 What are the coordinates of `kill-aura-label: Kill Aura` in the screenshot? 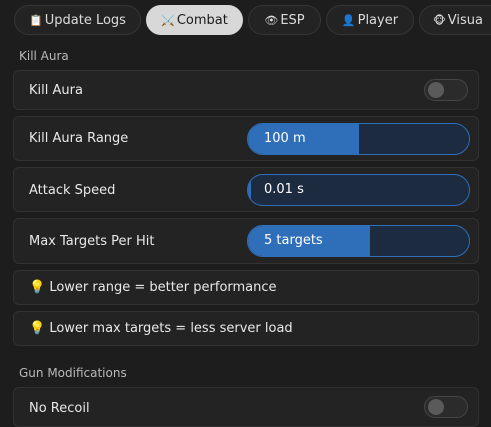 It's located at (56, 90).